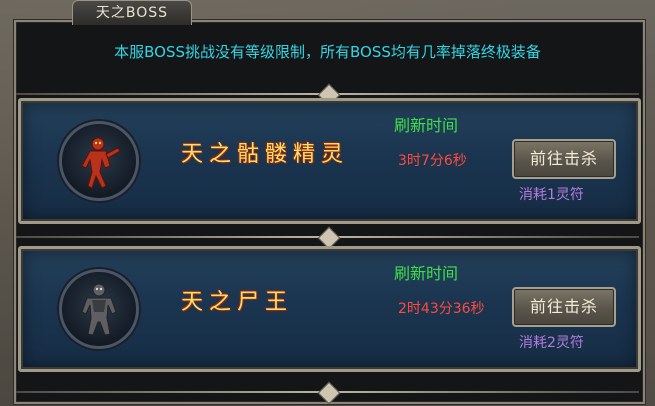 The image size is (655, 406). What do you see at coordinates (441, 309) in the screenshot?
I see `refresh-timer: 2时43分36秒` at bounding box center [441, 309].